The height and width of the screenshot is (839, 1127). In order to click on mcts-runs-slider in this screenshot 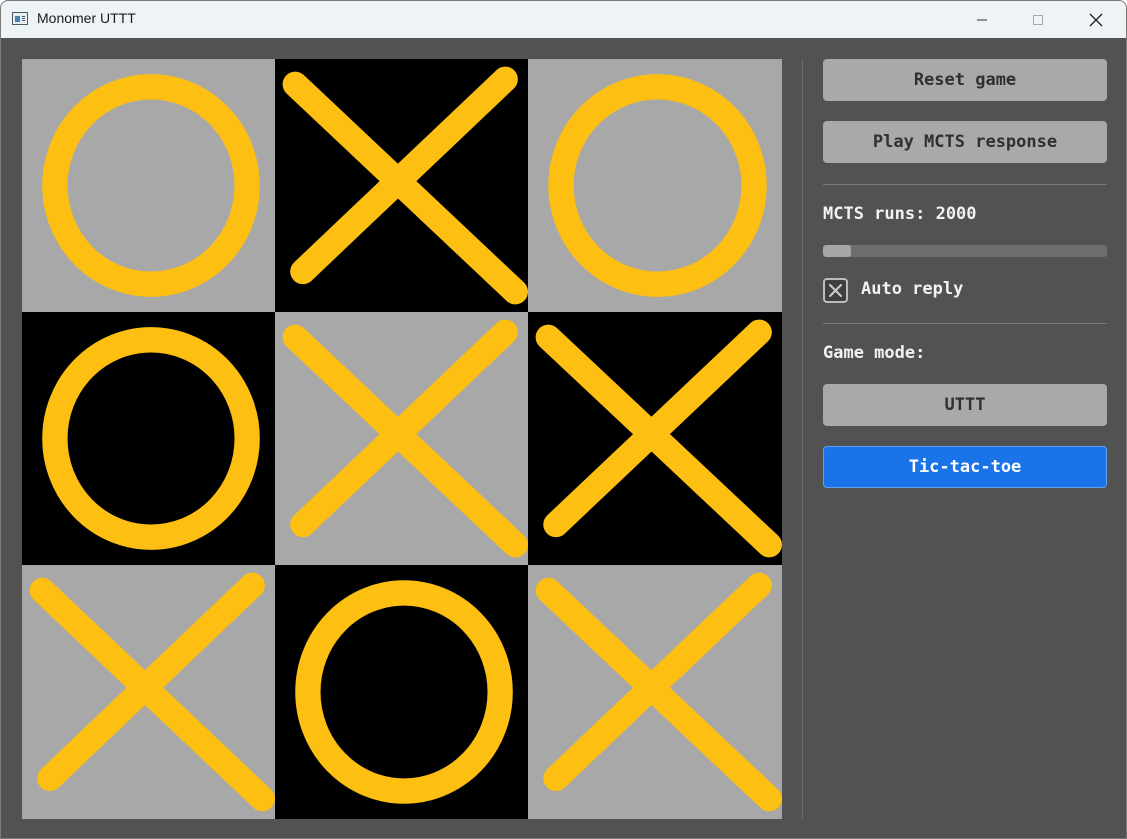, I will do `click(965, 251)`.